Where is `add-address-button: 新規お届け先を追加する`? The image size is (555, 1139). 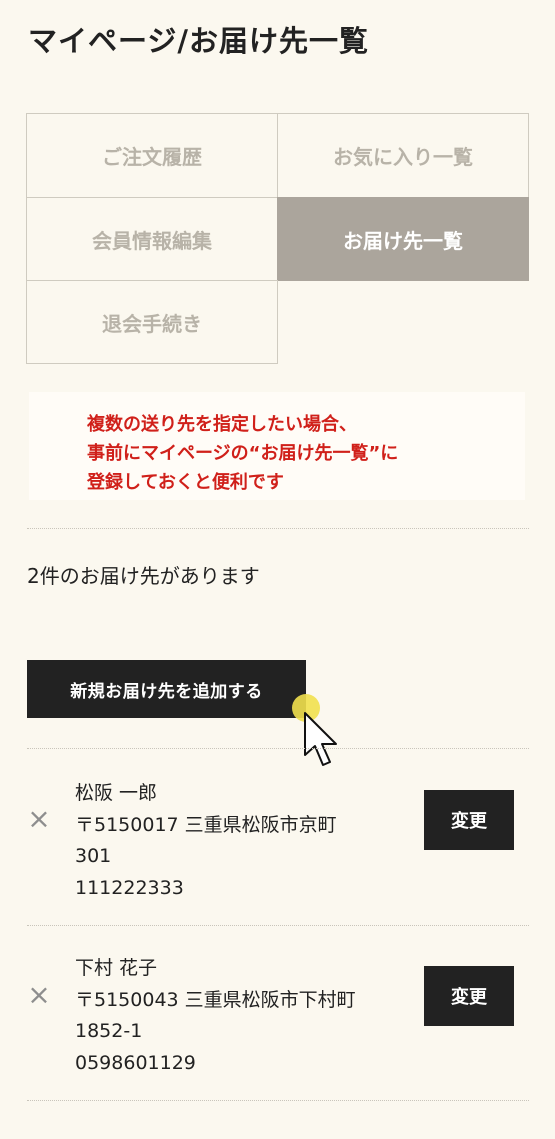 add-address-button: 新規お届け先を追加する is located at coordinates (166, 689).